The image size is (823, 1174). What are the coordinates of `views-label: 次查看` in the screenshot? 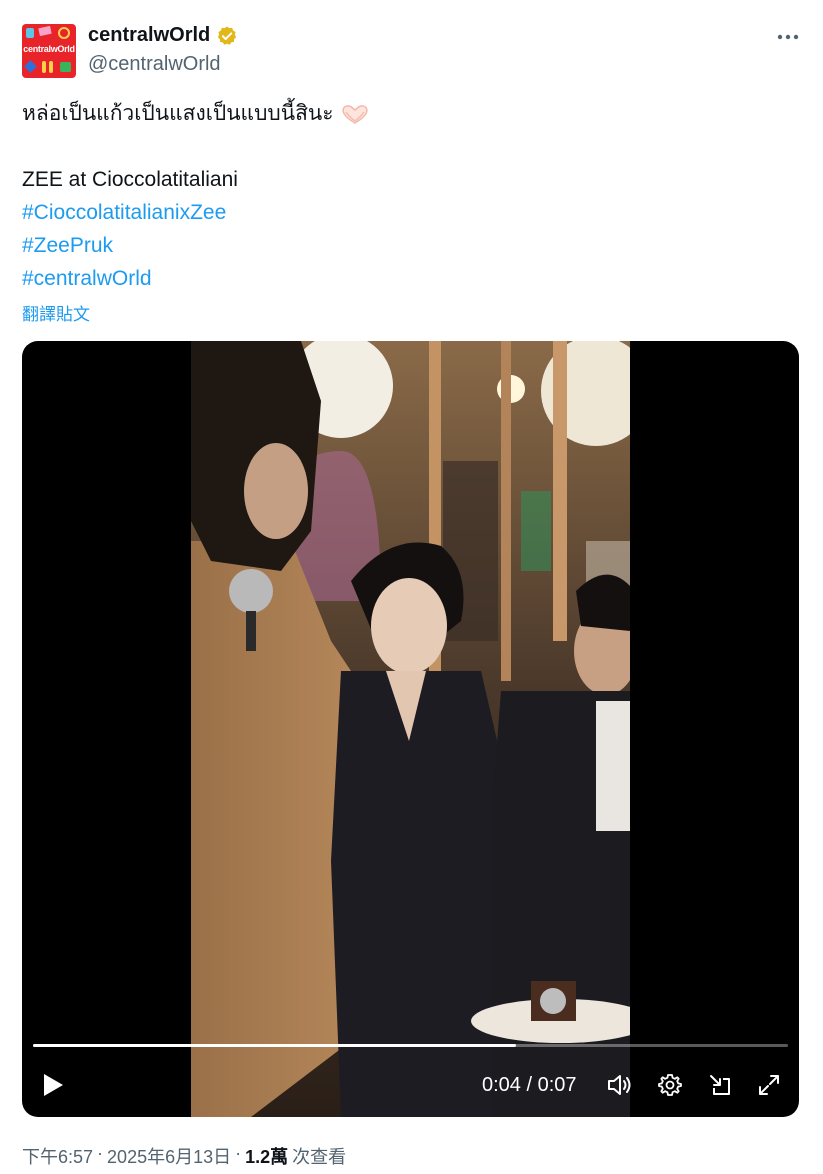 It's located at (319, 1157).